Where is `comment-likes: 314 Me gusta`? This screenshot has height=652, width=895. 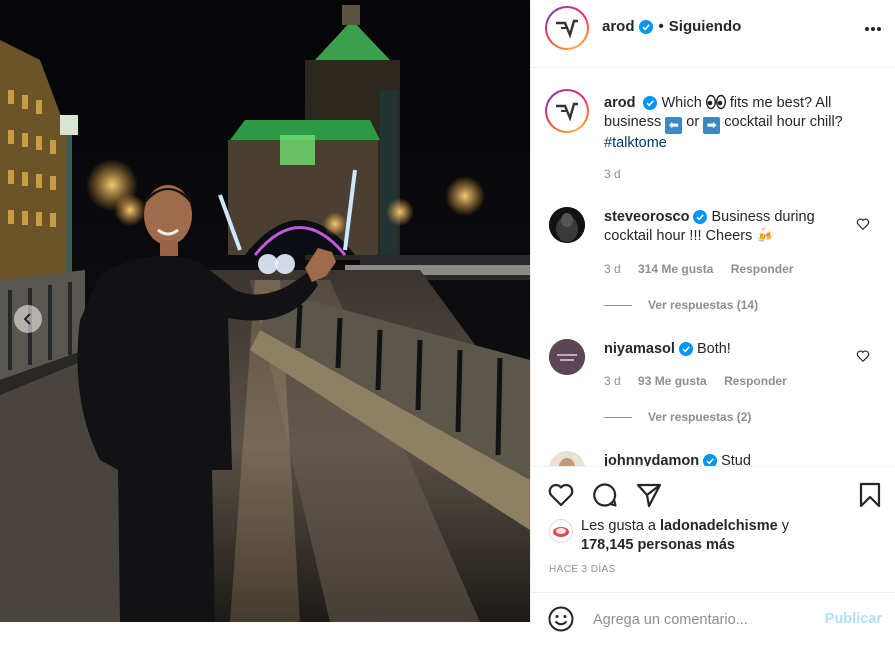
comment-likes: 314 Me gusta is located at coordinates (675, 269).